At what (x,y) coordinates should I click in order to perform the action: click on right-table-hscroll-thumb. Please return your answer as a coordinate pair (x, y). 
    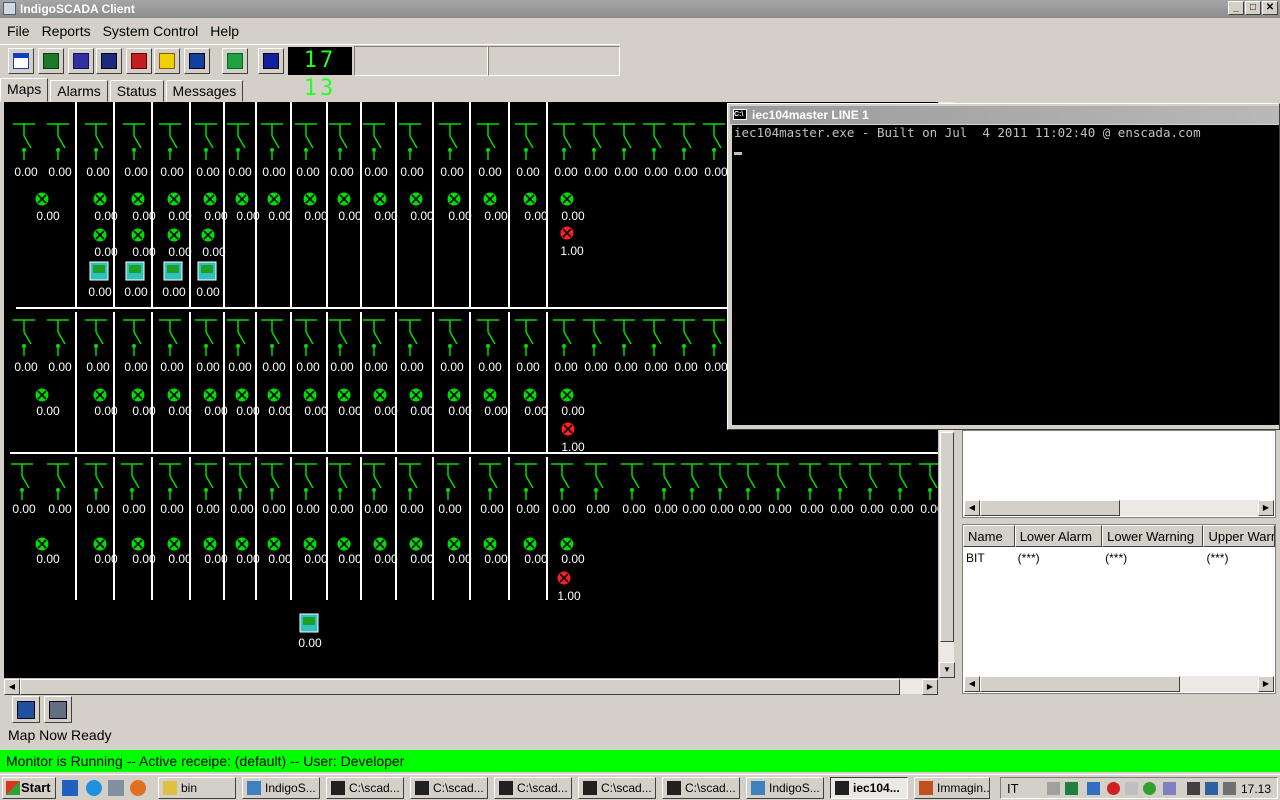
    Looking at the image, I should click on (1080, 684).